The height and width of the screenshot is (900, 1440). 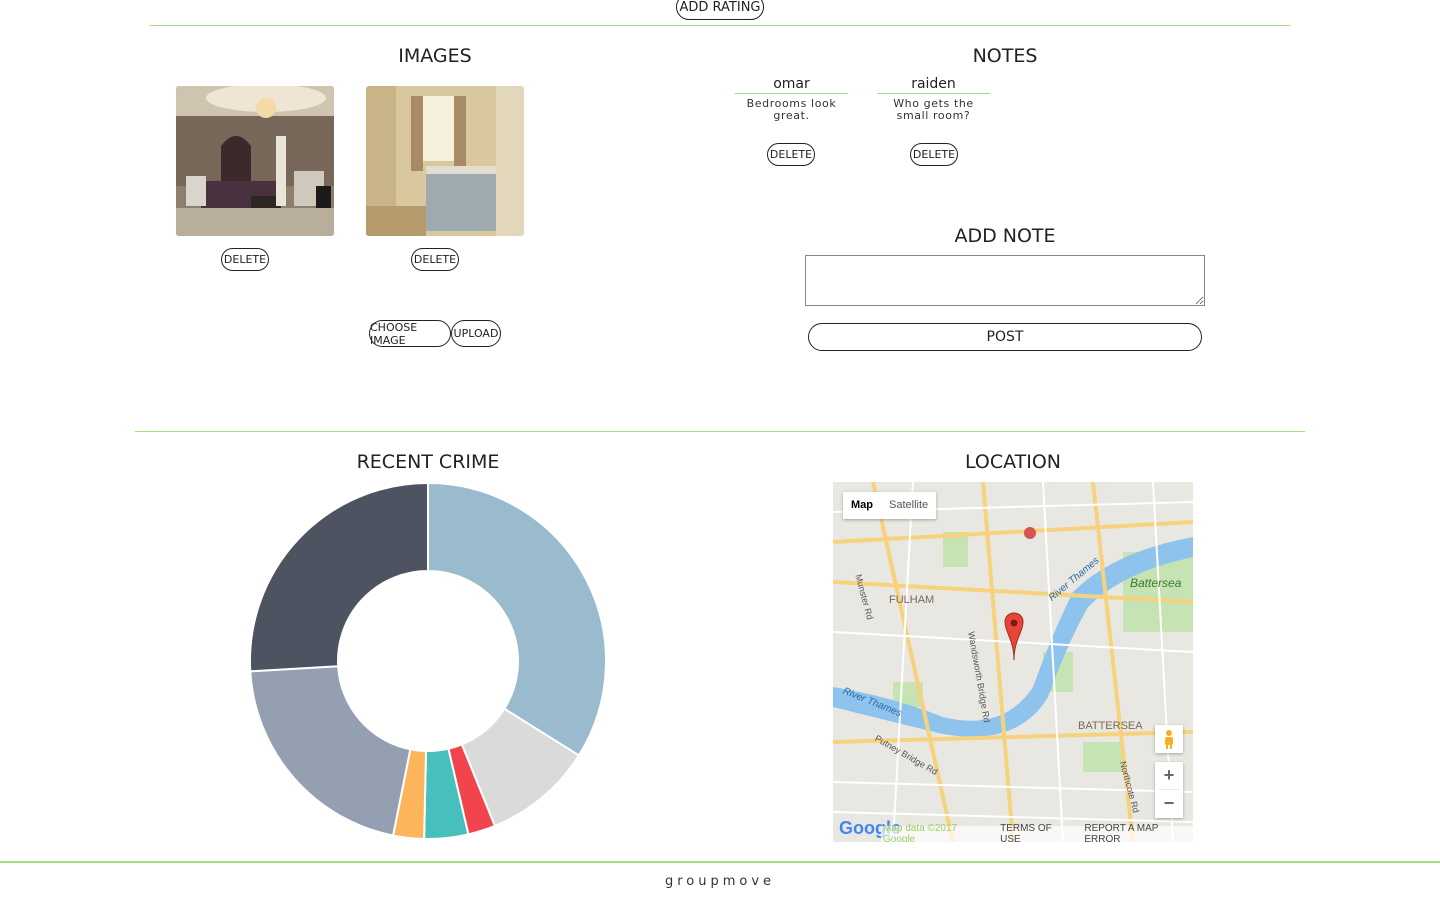 I want to click on map-type-control: Map Satellite, so click(x=890, y=505).